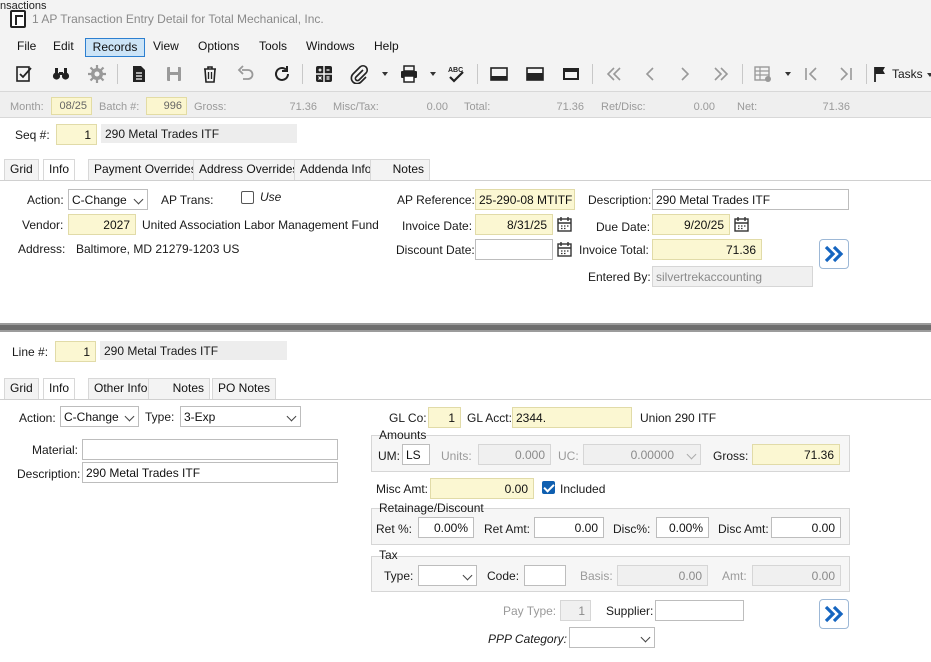 This screenshot has width=931, height=662. Describe the element at coordinates (444, 417) in the screenshot. I see `gl-co-input: 1` at that location.